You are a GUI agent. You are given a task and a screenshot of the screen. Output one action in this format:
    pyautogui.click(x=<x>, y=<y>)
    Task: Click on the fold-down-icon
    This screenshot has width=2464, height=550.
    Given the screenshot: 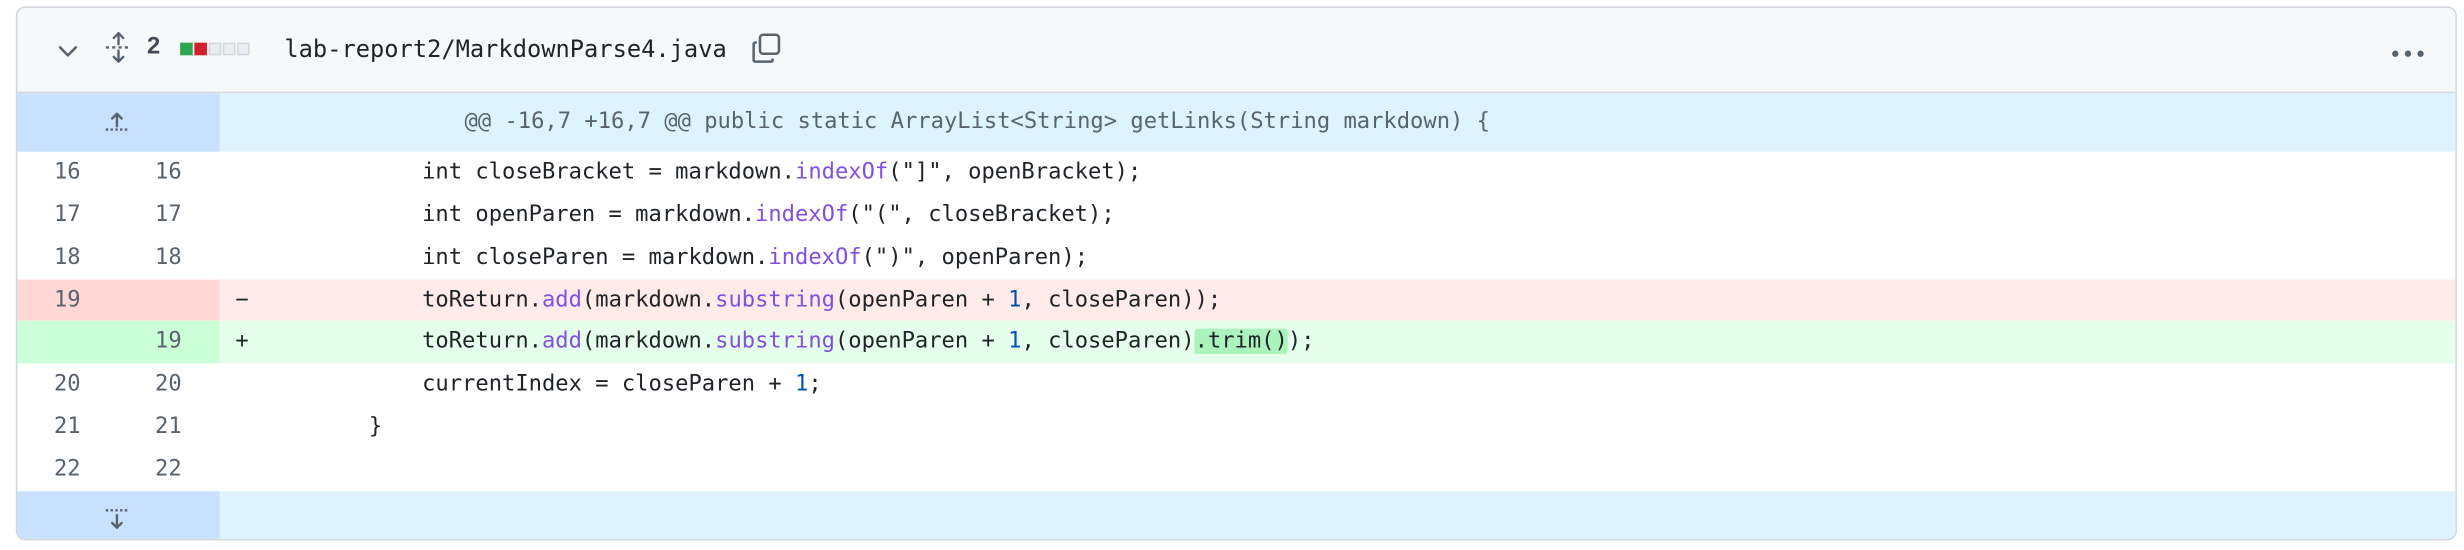 What is the action you would take?
    pyautogui.click(x=117, y=518)
    